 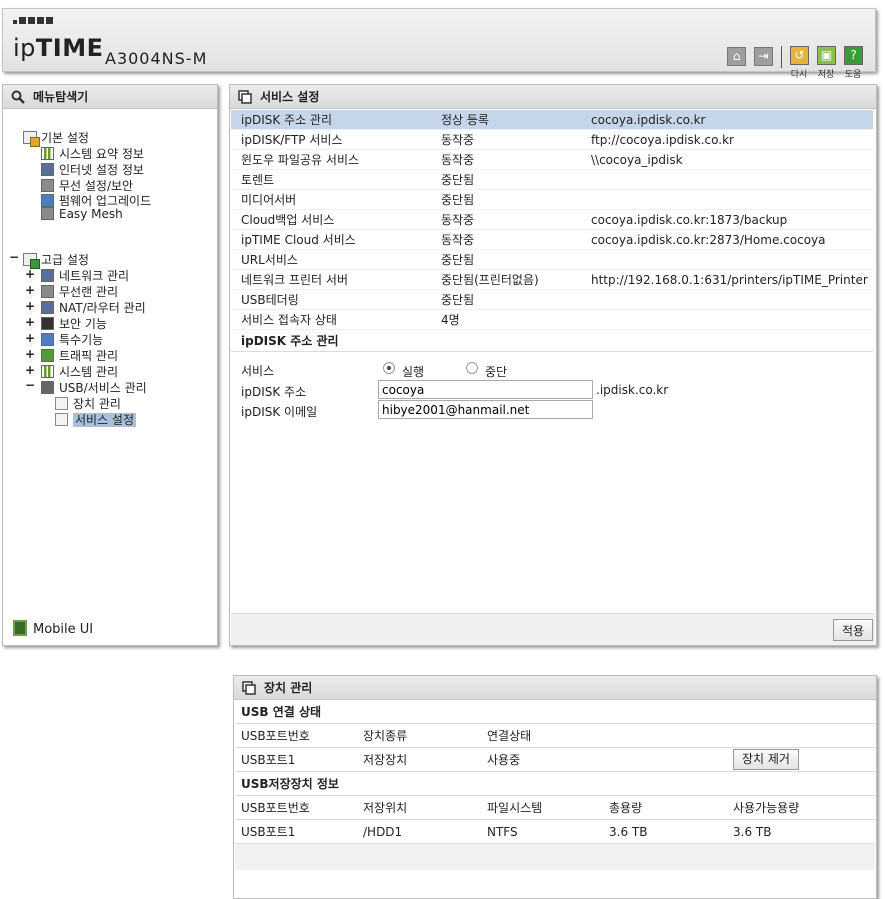 What do you see at coordinates (389, 368) in the screenshot?
I see `run-radio` at bounding box center [389, 368].